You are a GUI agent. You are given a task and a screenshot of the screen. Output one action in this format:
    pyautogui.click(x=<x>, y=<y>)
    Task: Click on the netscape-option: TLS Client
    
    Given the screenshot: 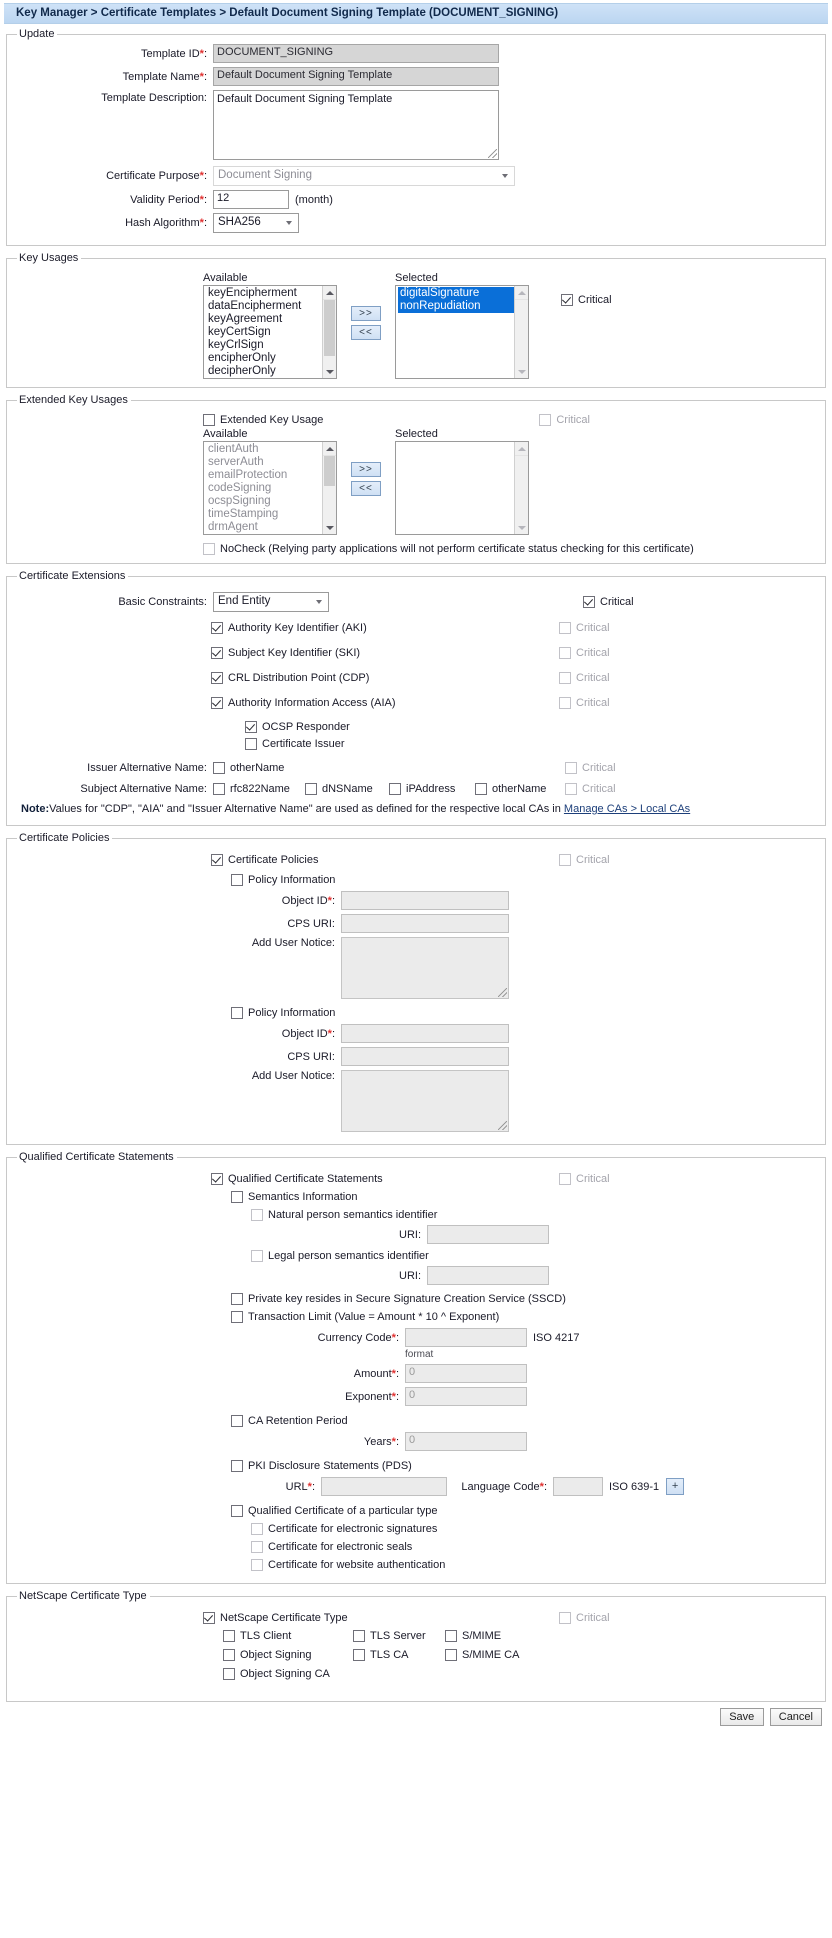 What is the action you would take?
    pyautogui.click(x=288, y=1636)
    